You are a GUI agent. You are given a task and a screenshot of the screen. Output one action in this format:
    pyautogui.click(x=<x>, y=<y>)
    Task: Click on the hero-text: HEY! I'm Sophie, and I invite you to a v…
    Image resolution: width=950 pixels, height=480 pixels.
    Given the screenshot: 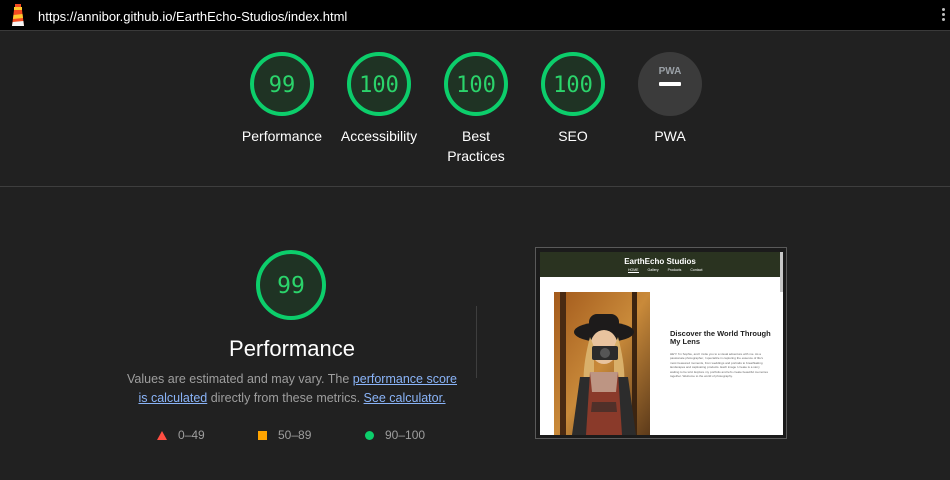 What is the action you would take?
    pyautogui.click(x=719, y=365)
    